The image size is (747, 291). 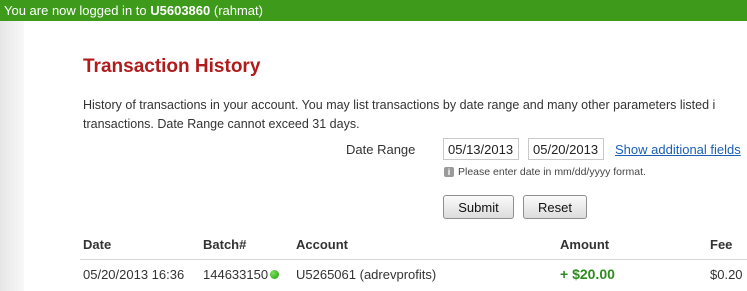 What do you see at coordinates (77, 10) in the screenshot?
I see `login-prefix: You are now logged in to` at bounding box center [77, 10].